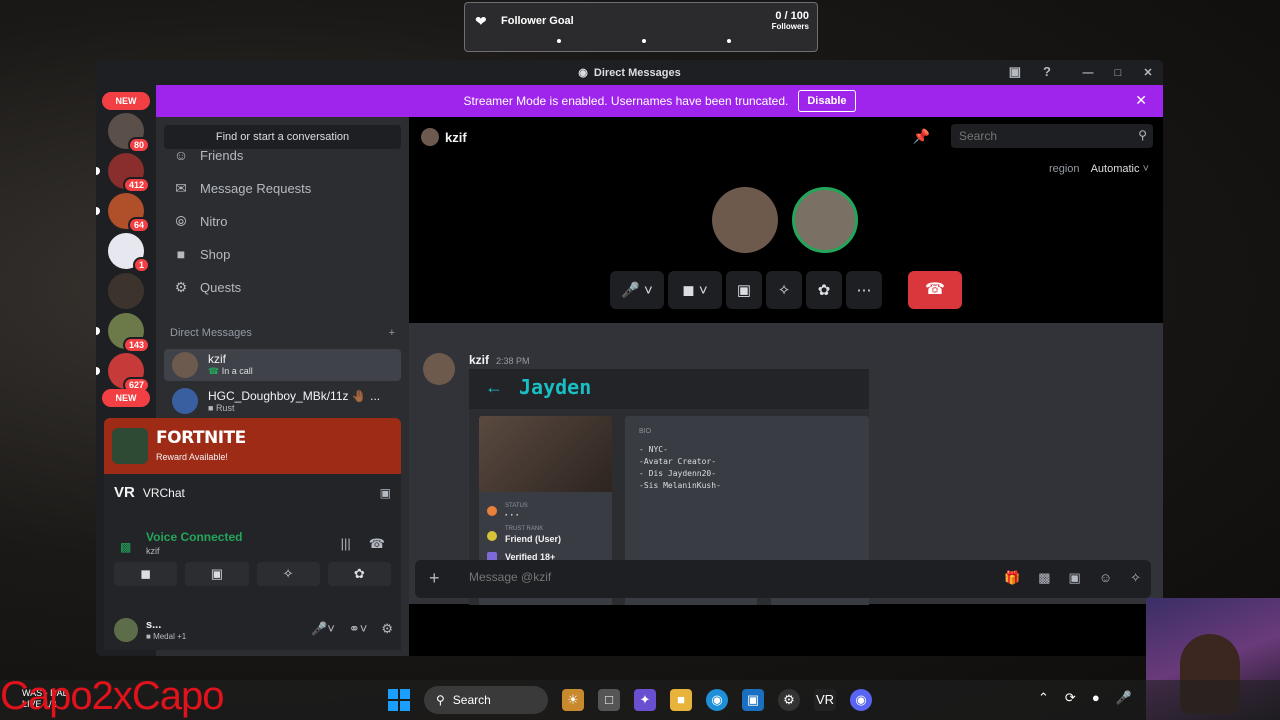 The height and width of the screenshot is (720, 1280). I want to click on disconnect-icon: ☎, so click(377, 544).